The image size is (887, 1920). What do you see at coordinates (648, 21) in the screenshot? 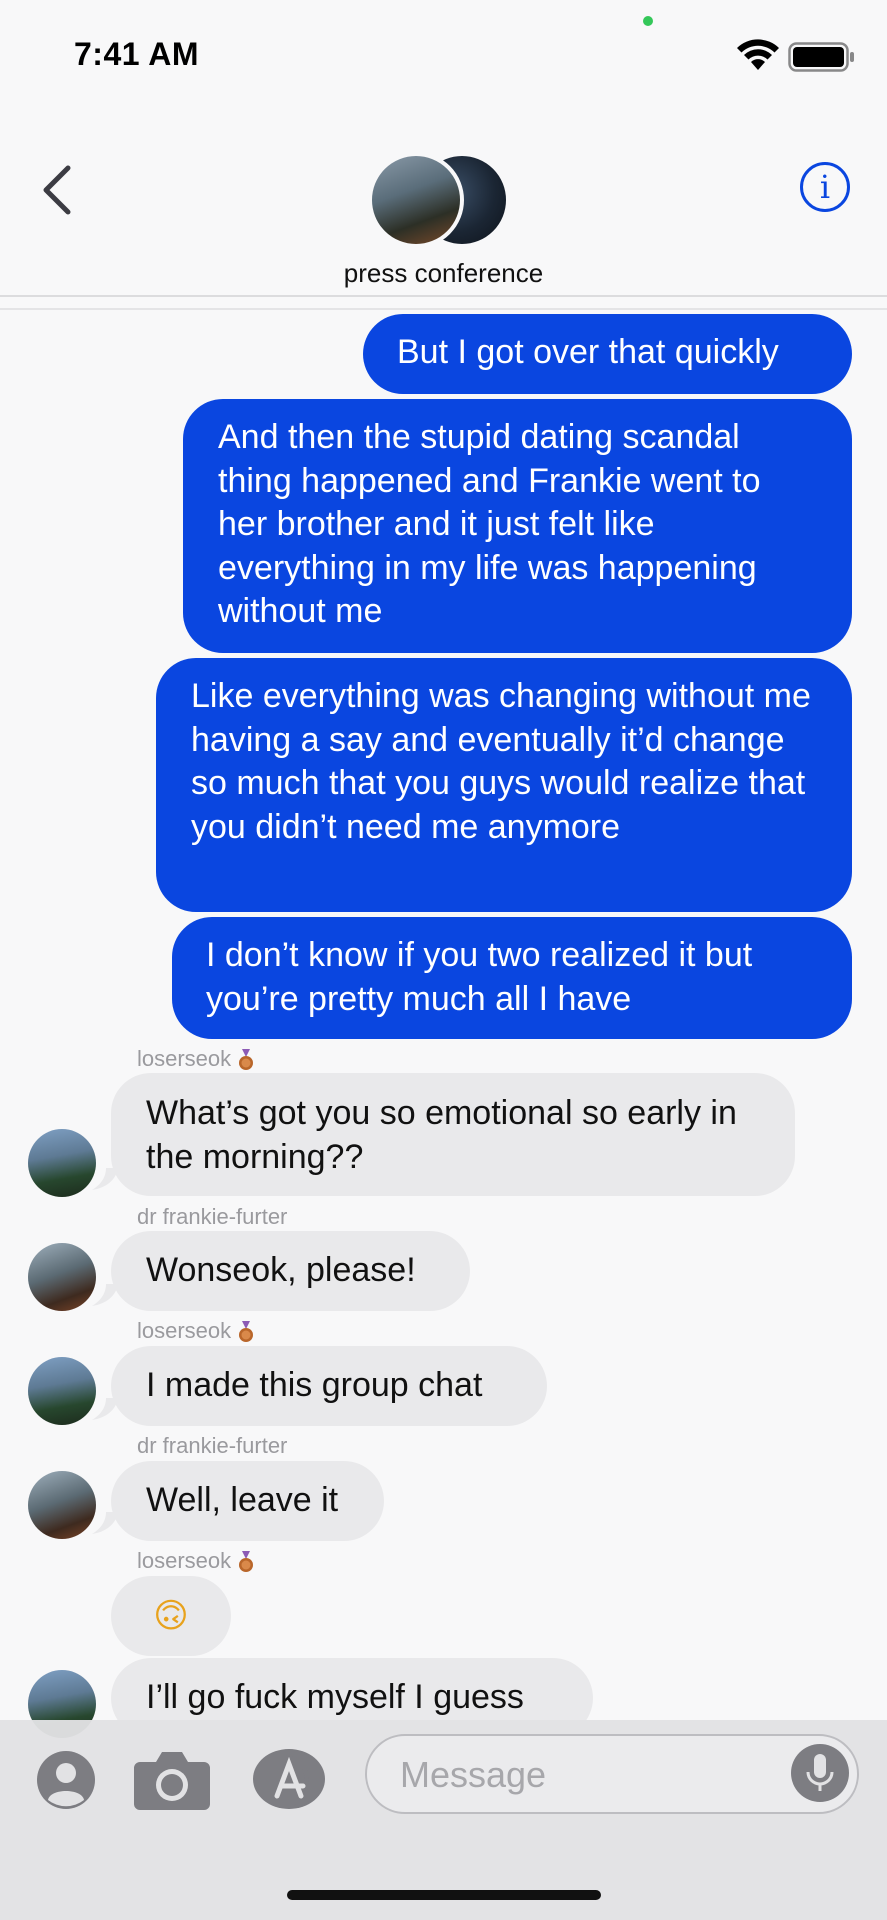
I see `camera-indicator-icon` at bounding box center [648, 21].